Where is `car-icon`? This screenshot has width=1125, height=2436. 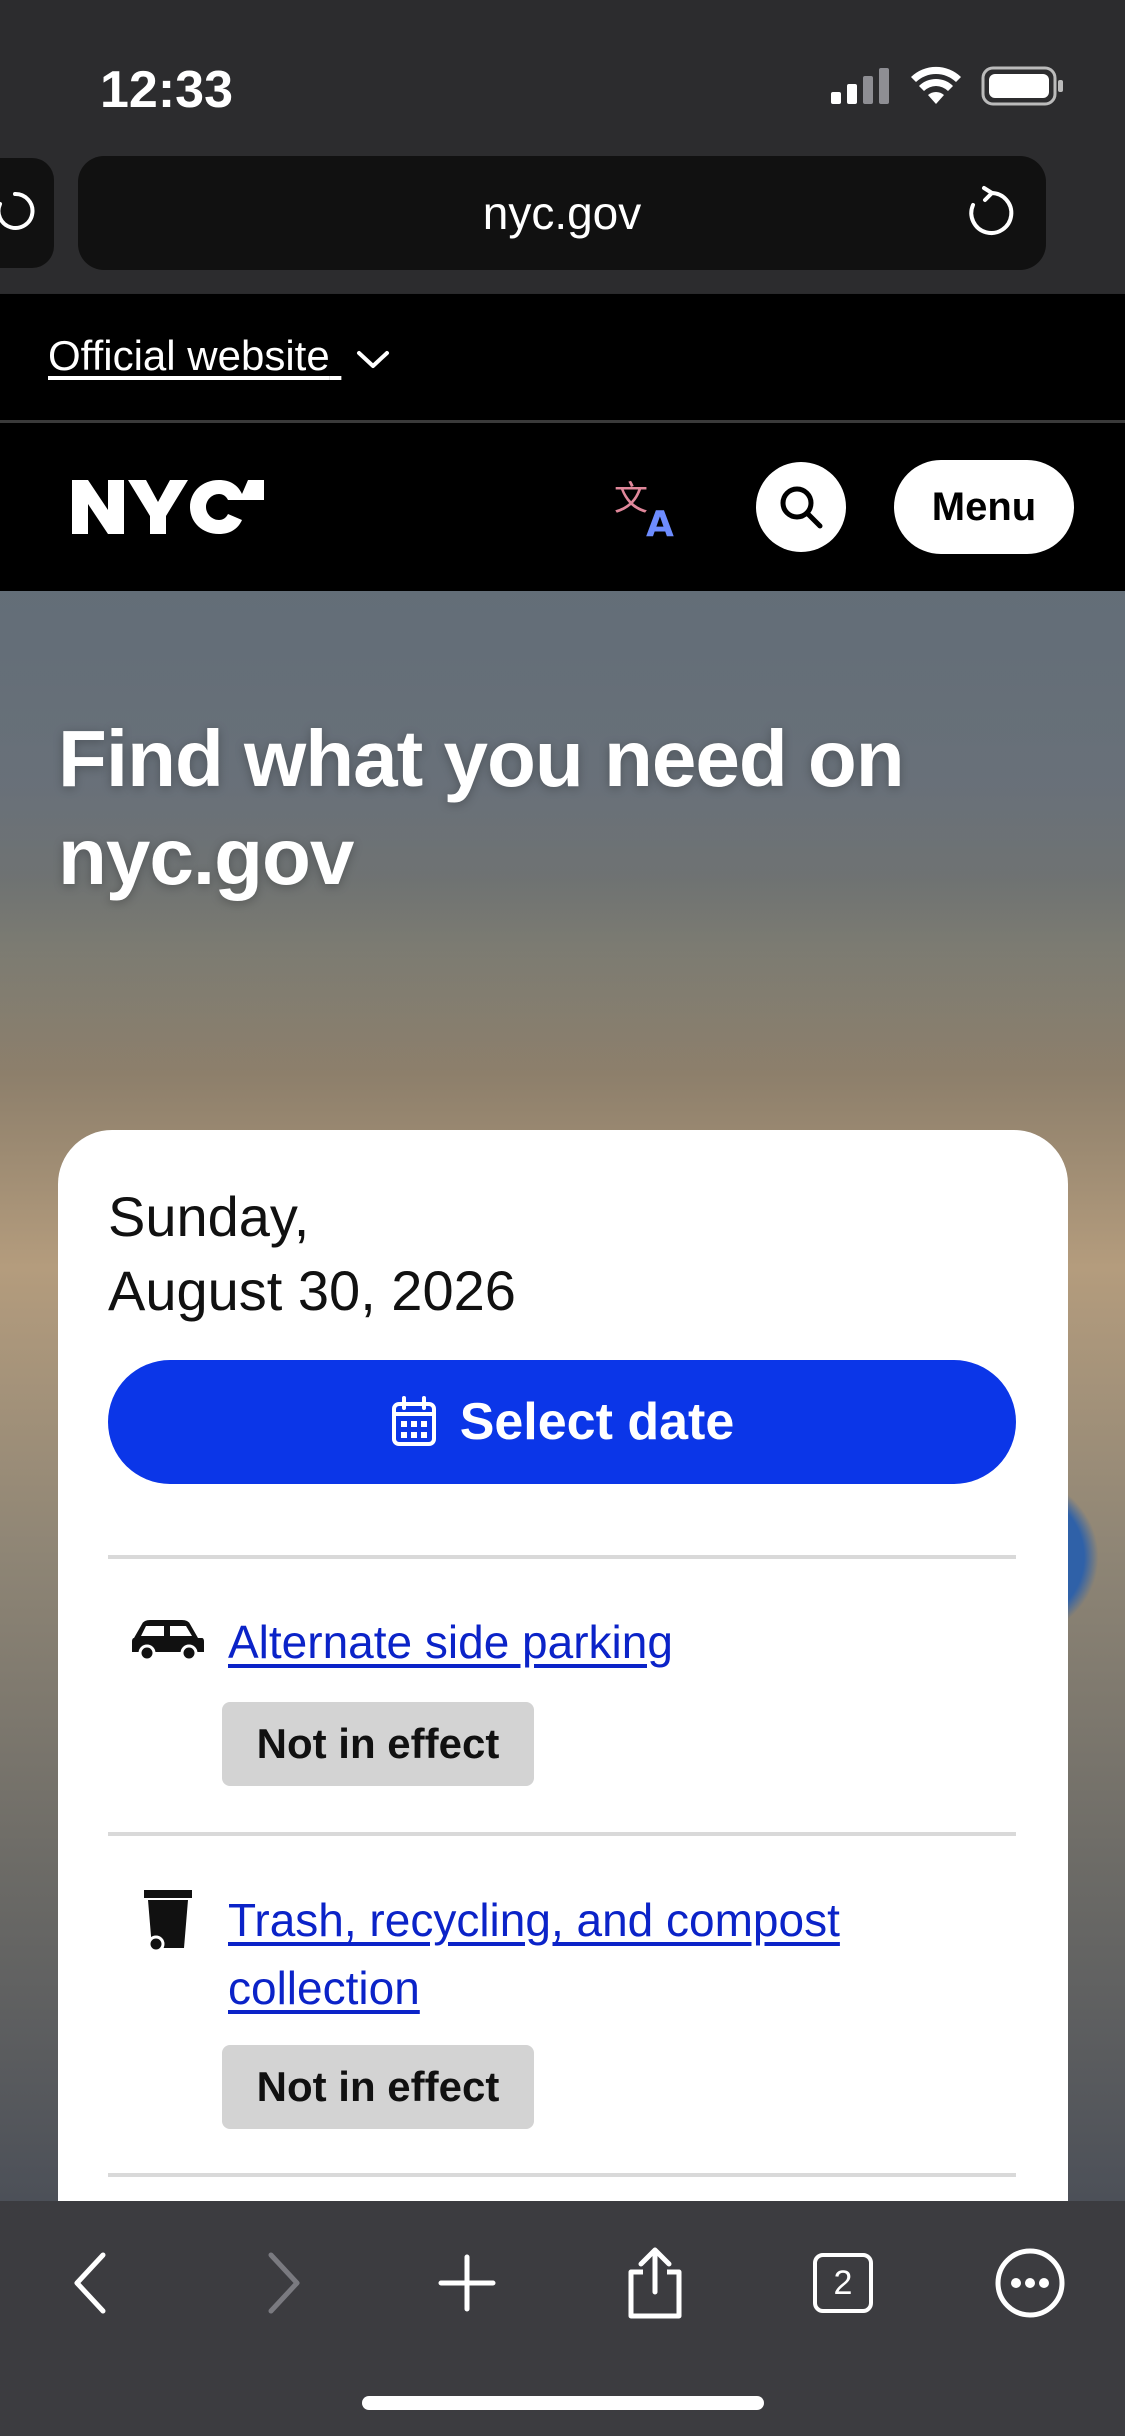 car-icon is located at coordinates (168, 1641).